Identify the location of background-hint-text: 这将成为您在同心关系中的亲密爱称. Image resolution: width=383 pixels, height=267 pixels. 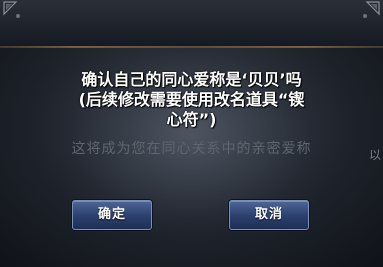
(191, 149).